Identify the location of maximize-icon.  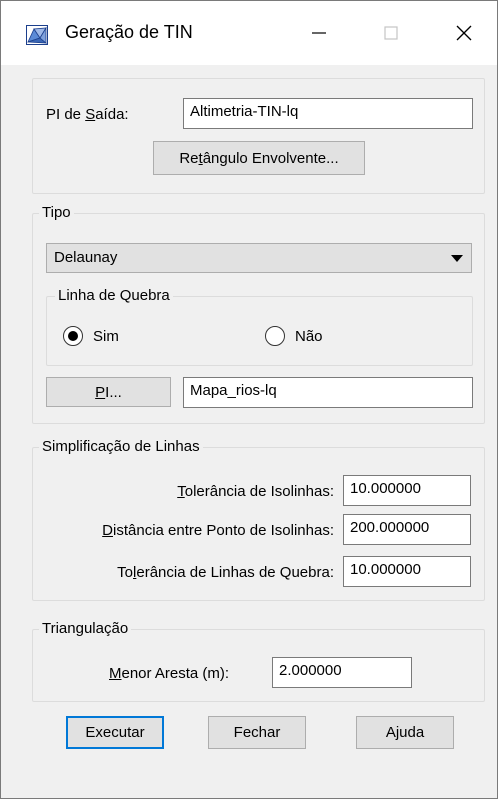
(391, 33).